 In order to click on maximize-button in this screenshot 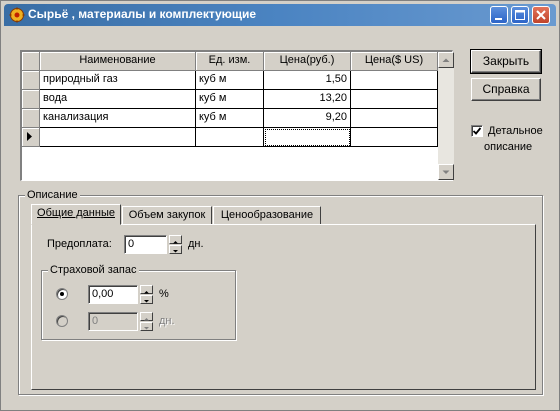, I will do `click(520, 15)`.